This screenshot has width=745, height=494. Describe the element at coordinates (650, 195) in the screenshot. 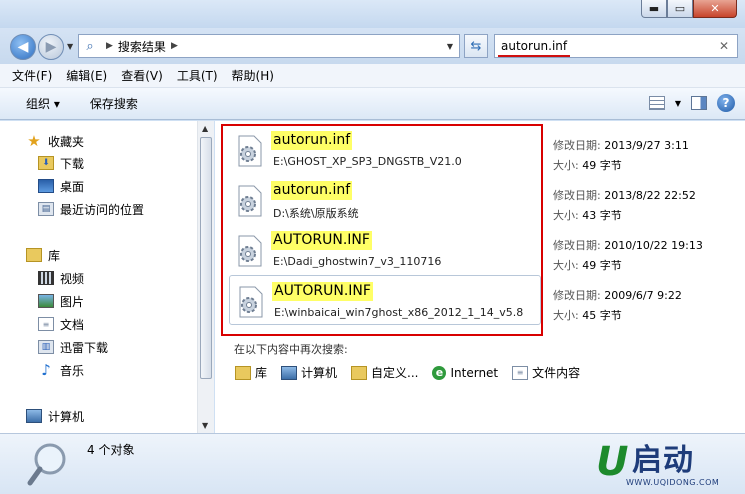

I see `modified-value: 2013/8/22 22:52` at that location.